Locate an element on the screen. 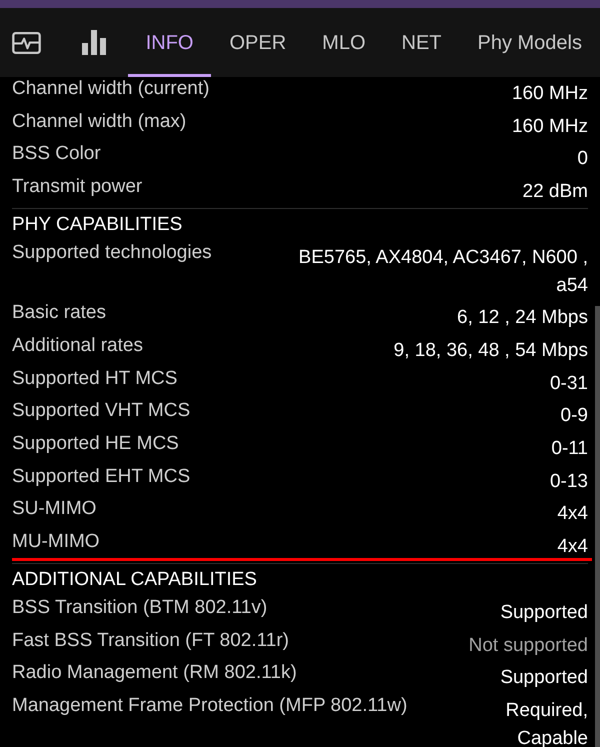 The width and height of the screenshot is (600, 747). property-label: Supported EHT MCS is located at coordinates (101, 476).